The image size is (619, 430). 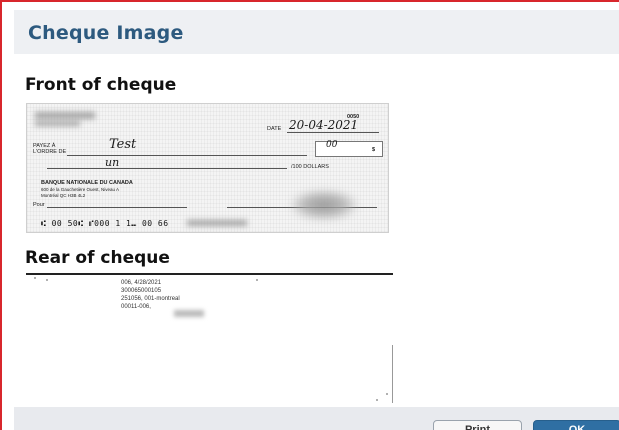 I want to click on amount-box: 00 $, so click(x=349, y=148).